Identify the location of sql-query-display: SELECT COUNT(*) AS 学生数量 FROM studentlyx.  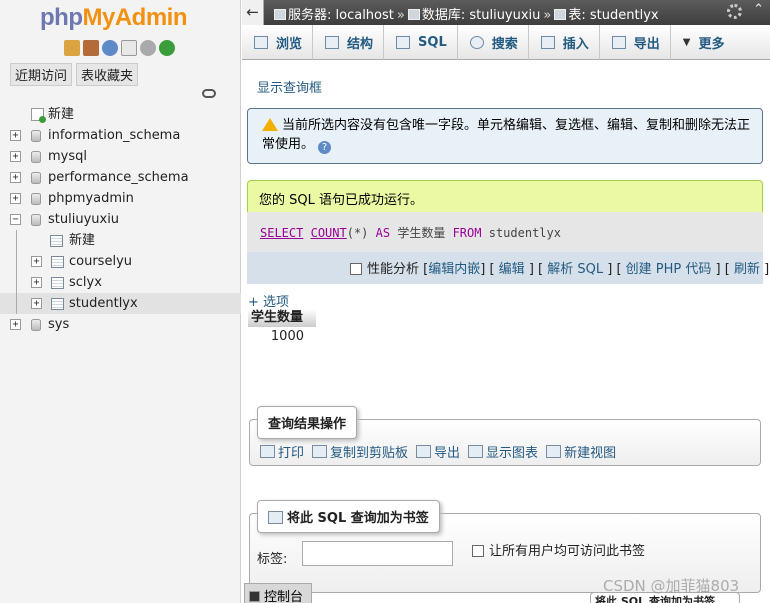
(505, 232).